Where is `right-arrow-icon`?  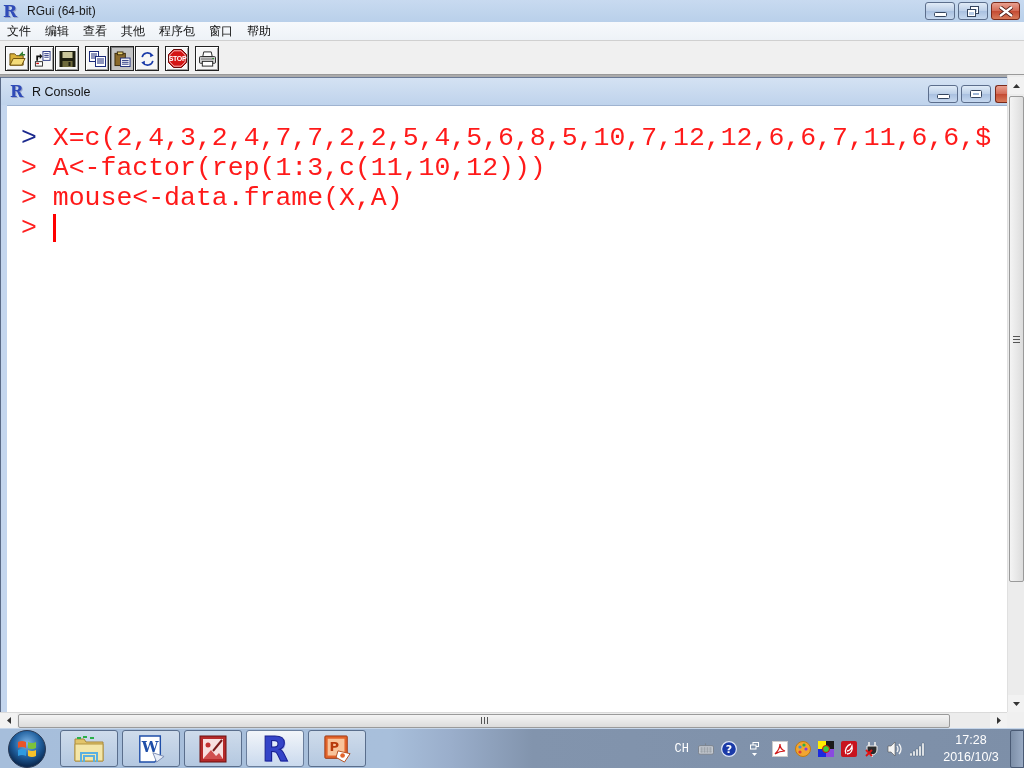 right-arrow-icon is located at coordinates (998, 720).